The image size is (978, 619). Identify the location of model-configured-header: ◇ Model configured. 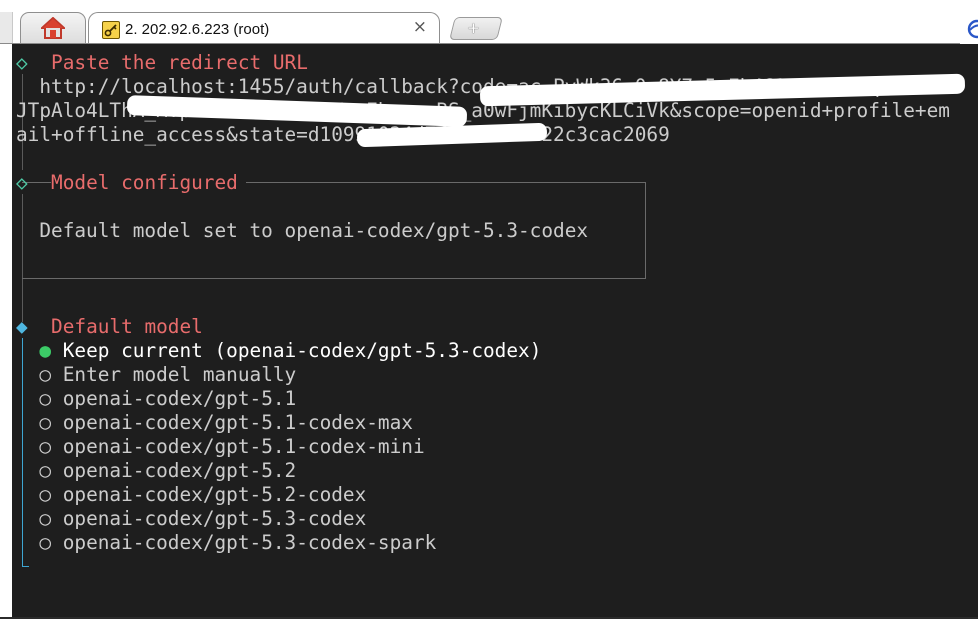
(131, 183).